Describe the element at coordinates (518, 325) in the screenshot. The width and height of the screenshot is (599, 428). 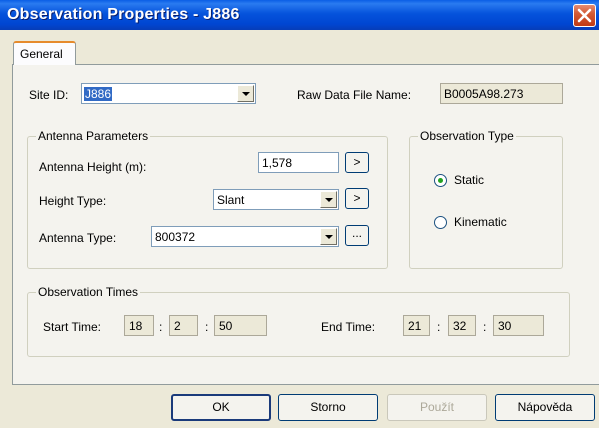
I see `end-second-field: 30` at that location.